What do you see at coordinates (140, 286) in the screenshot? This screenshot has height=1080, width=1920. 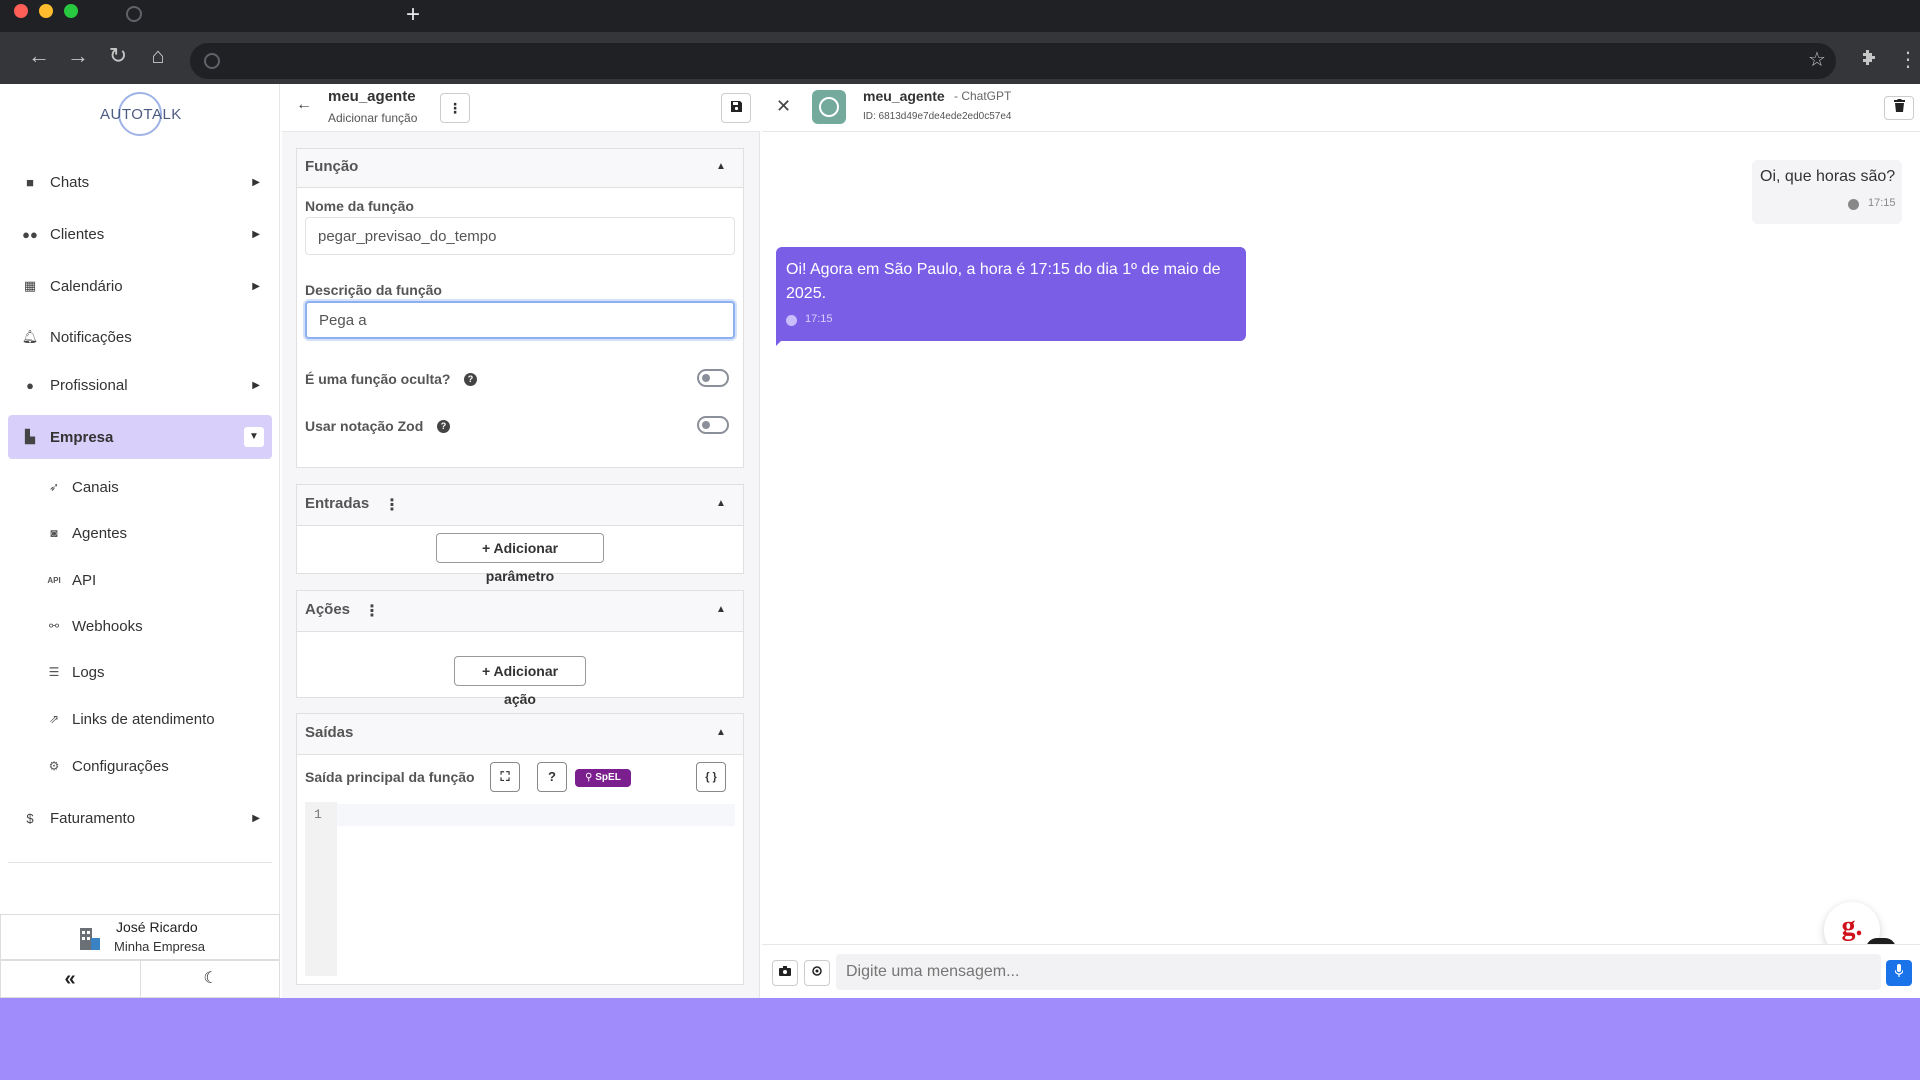 I see `sidebar-item-calendario: ▦ Calendário ▶` at bounding box center [140, 286].